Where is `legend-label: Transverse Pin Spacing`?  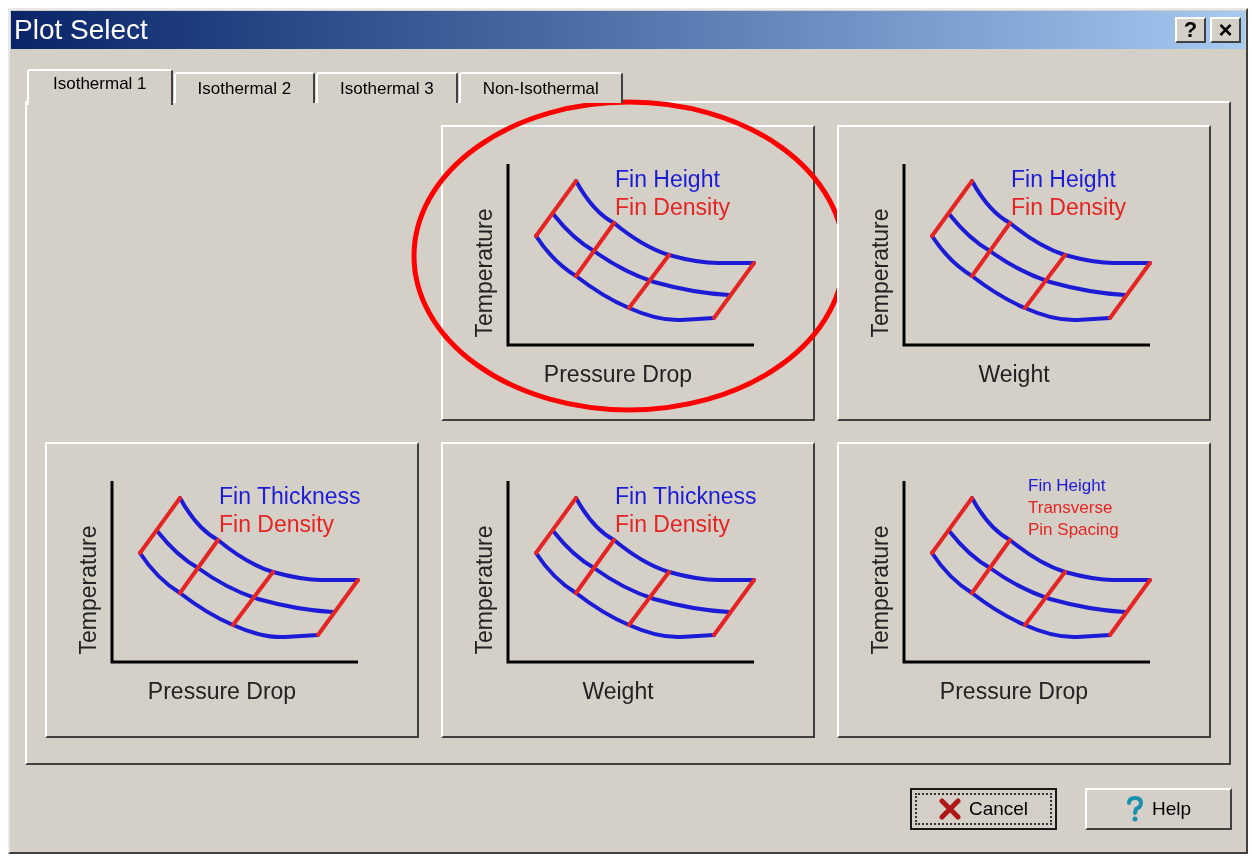 legend-label: Transverse Pin Spacing is located at coordinates (1074, 519).